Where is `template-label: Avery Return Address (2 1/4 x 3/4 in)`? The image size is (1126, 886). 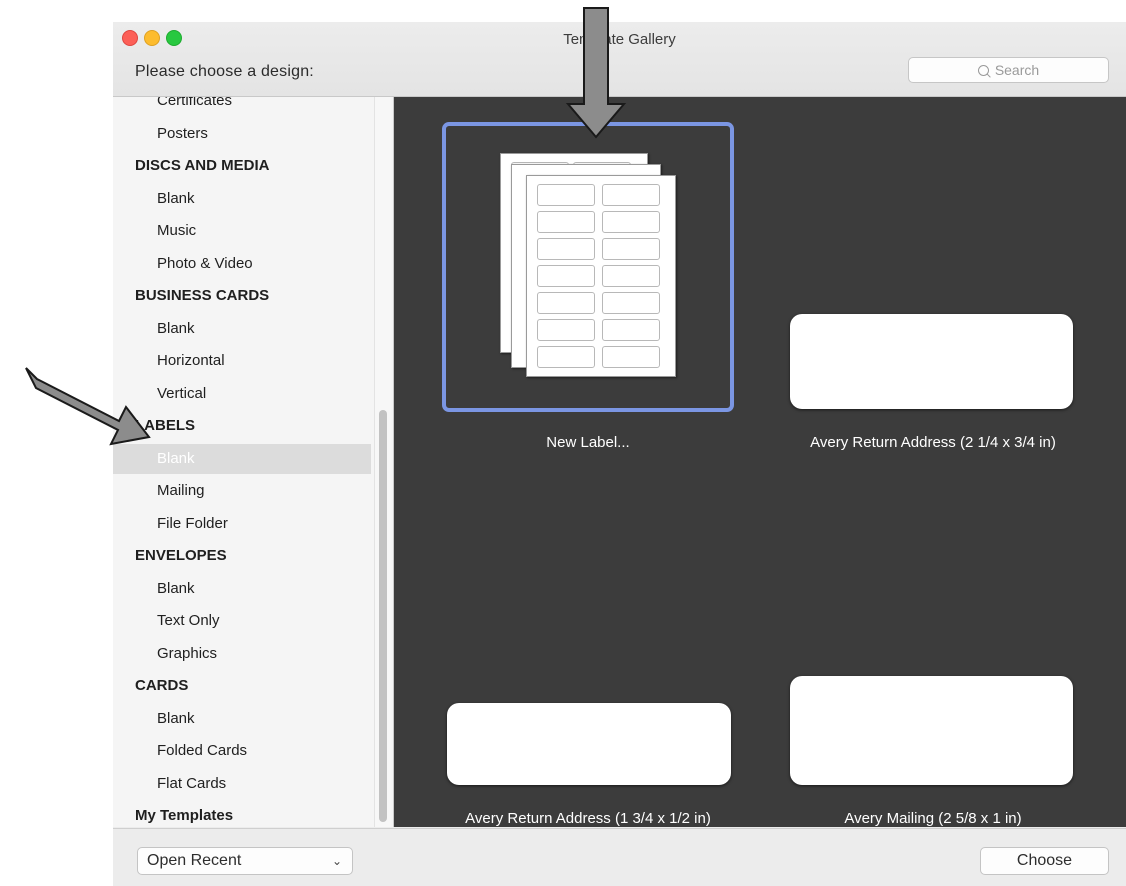
template-label: Avery Return Address (2 1/4 x 3/4 in) is located at coordinates (933, 442).